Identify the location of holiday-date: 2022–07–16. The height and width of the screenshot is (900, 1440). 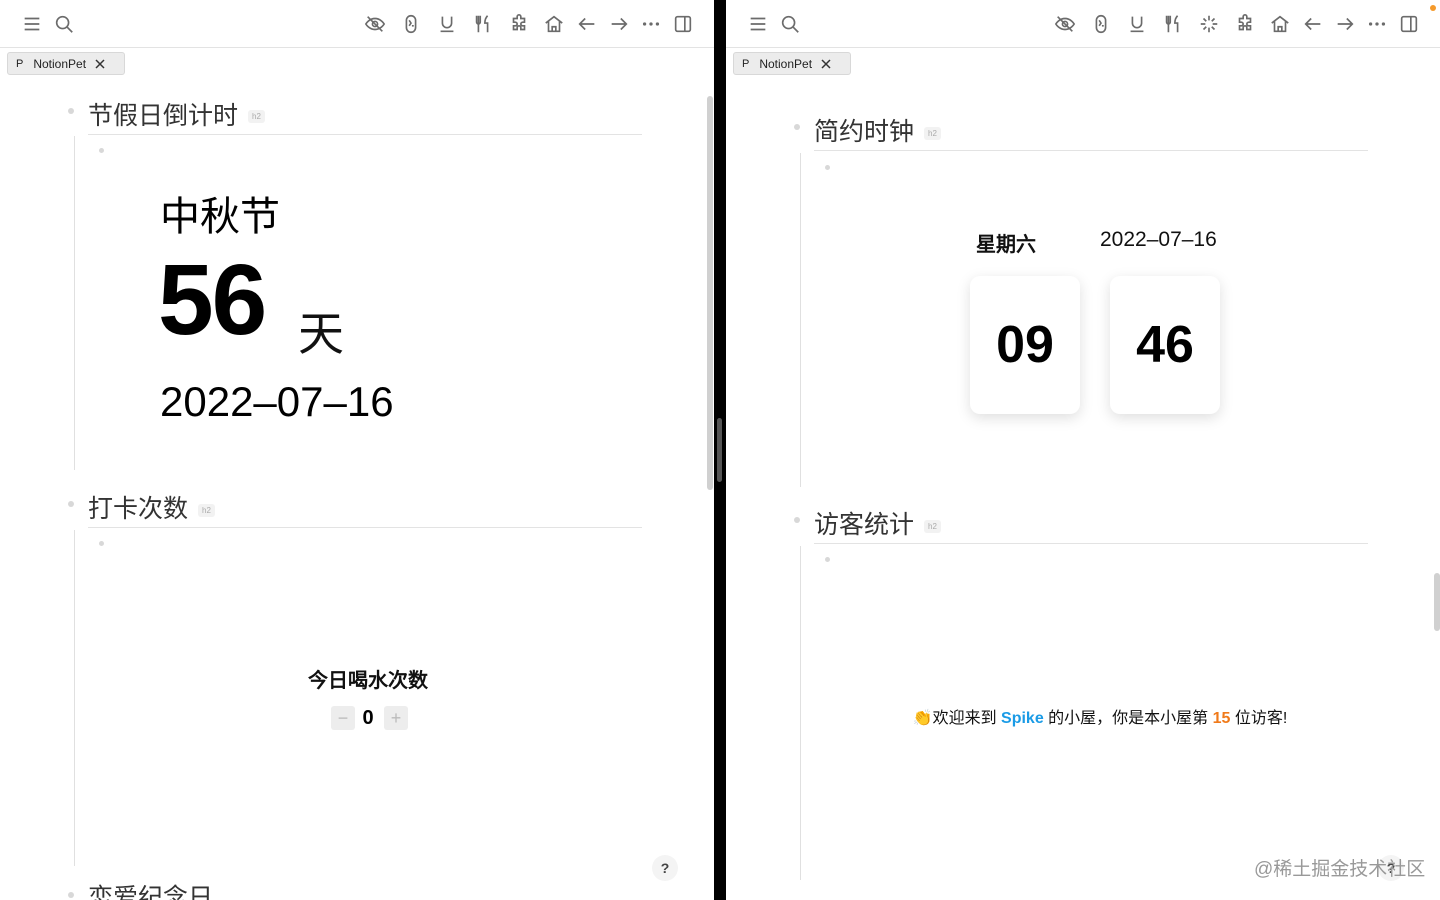
(277, 401).